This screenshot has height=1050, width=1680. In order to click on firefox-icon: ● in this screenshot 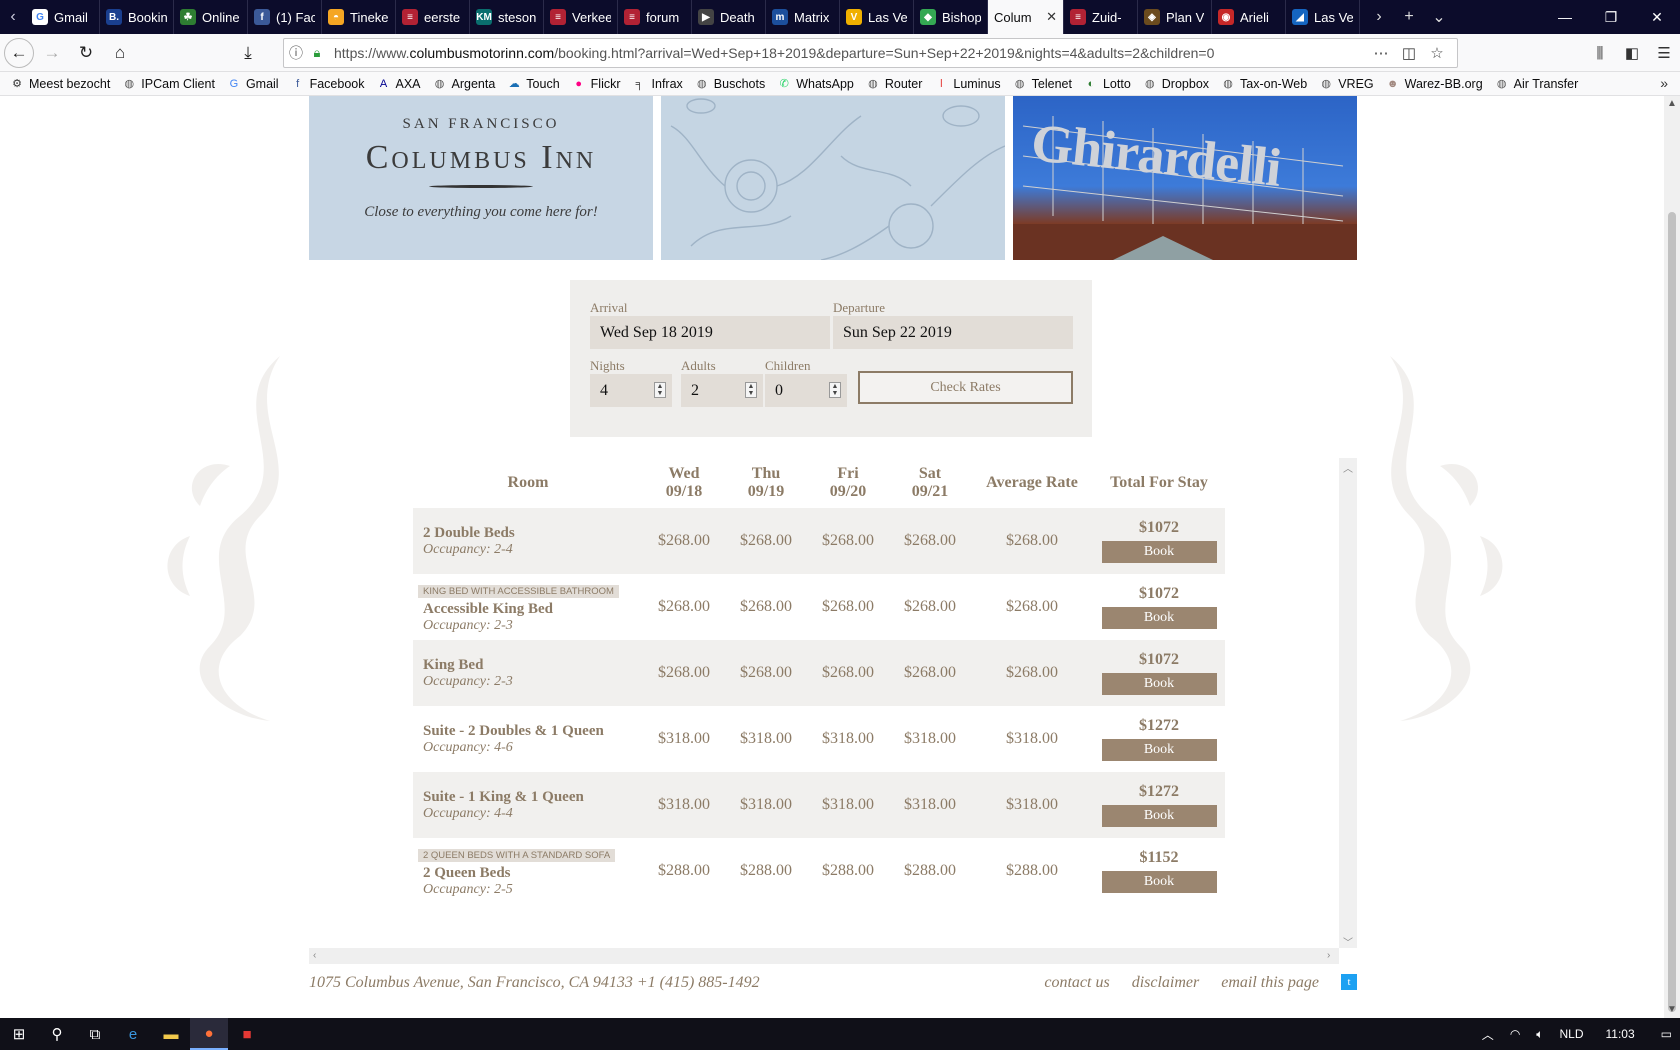, I will do `click(209, 1034)`.